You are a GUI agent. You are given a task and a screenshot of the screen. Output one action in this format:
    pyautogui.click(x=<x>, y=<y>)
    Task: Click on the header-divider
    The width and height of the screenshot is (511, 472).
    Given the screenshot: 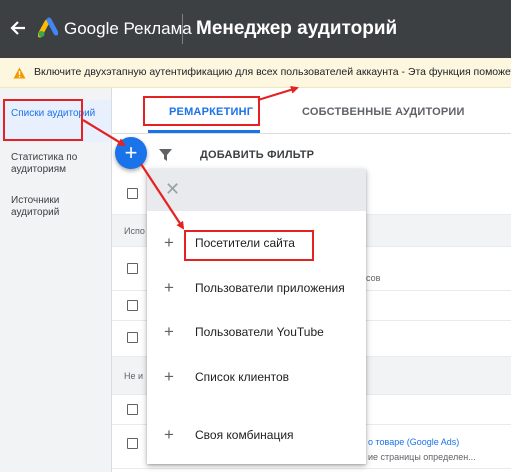 What is the action you would take?
    pyautogui.click(x=182, y=29)
    